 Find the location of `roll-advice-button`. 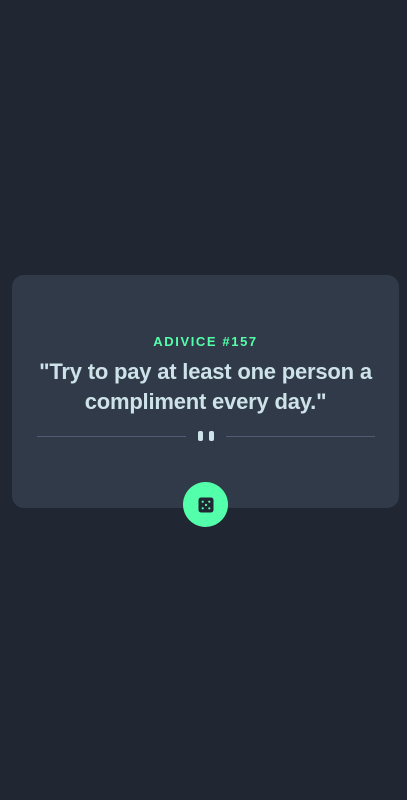

roll-advice-button is located at coordinates (205, 504).